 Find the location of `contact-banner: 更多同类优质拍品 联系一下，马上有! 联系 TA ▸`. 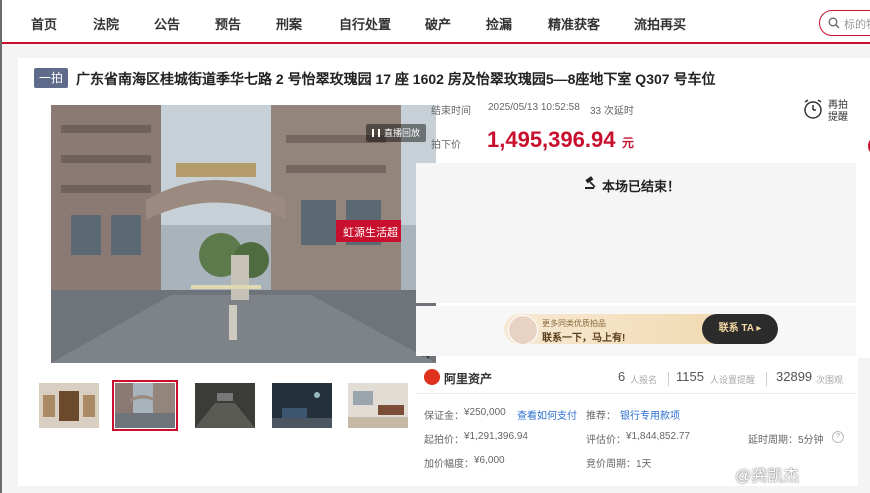

contact-banner: 更多同类优质拍品 联系一下，马上有! 联系 TA ▸ is located at coordinates (641, 329).